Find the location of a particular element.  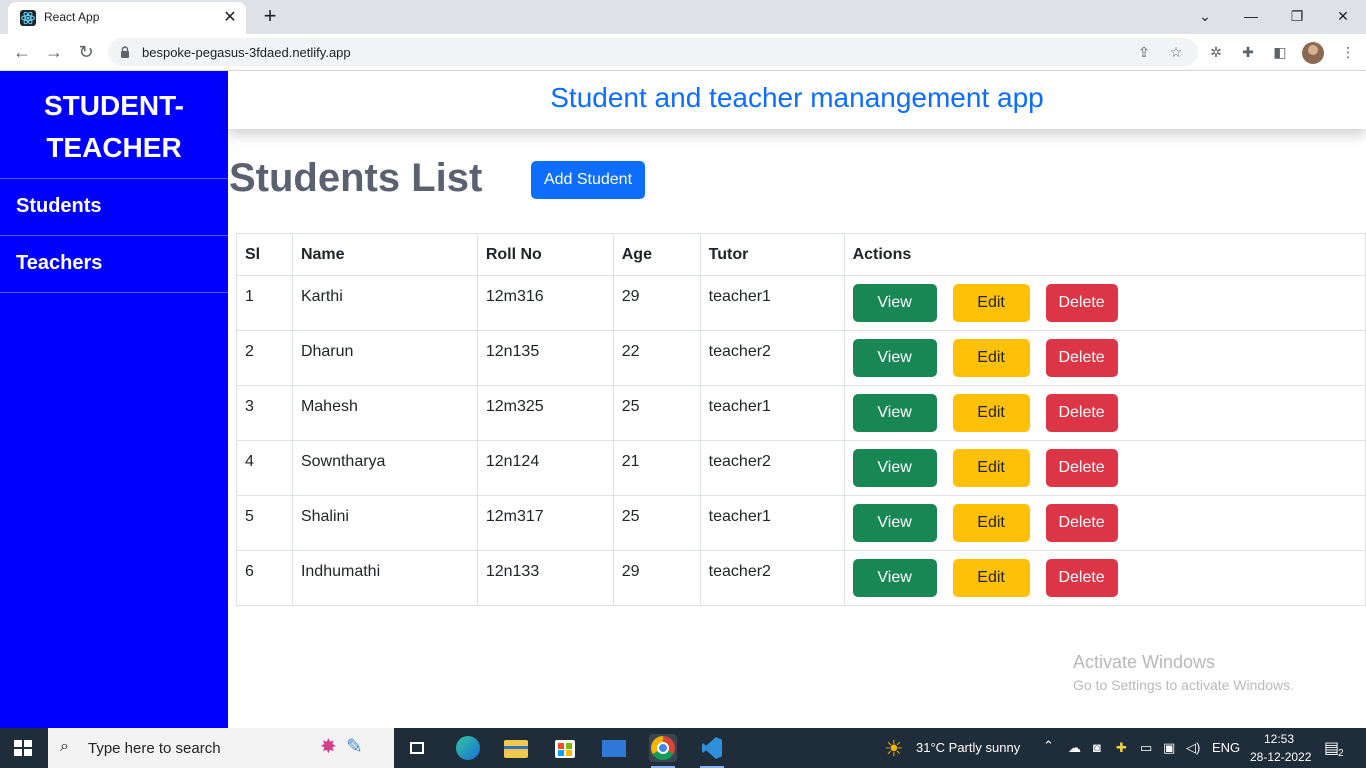

column-header-tutor: Tutor is located at coordinates (772, 254).